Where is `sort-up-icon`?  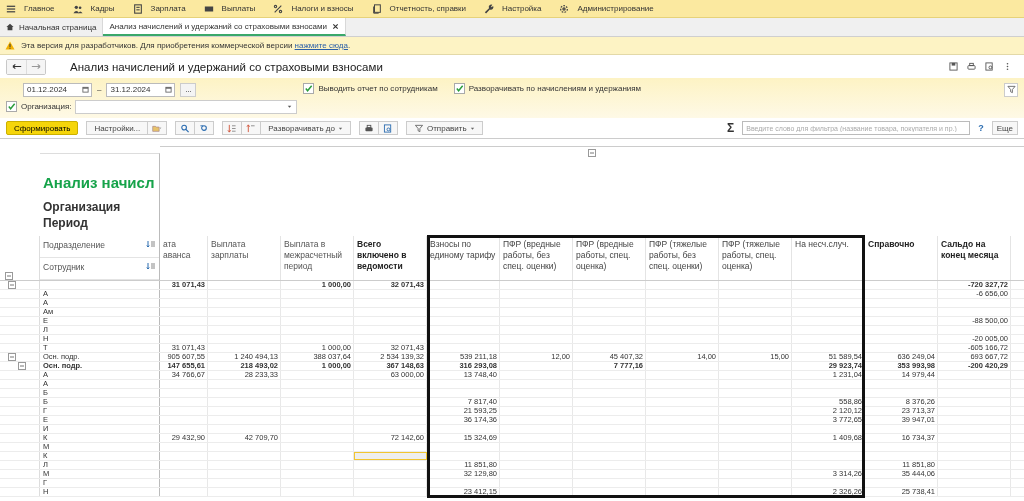 sort-up-icon is located at coordinates (251, 128).